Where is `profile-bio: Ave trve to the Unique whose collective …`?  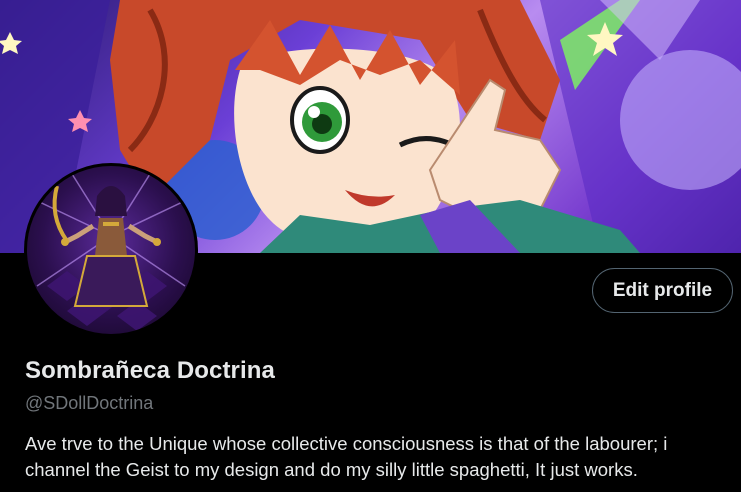 profile-bio: Ave trve to the Unique whose collective … is located at coordinates (346, 456).